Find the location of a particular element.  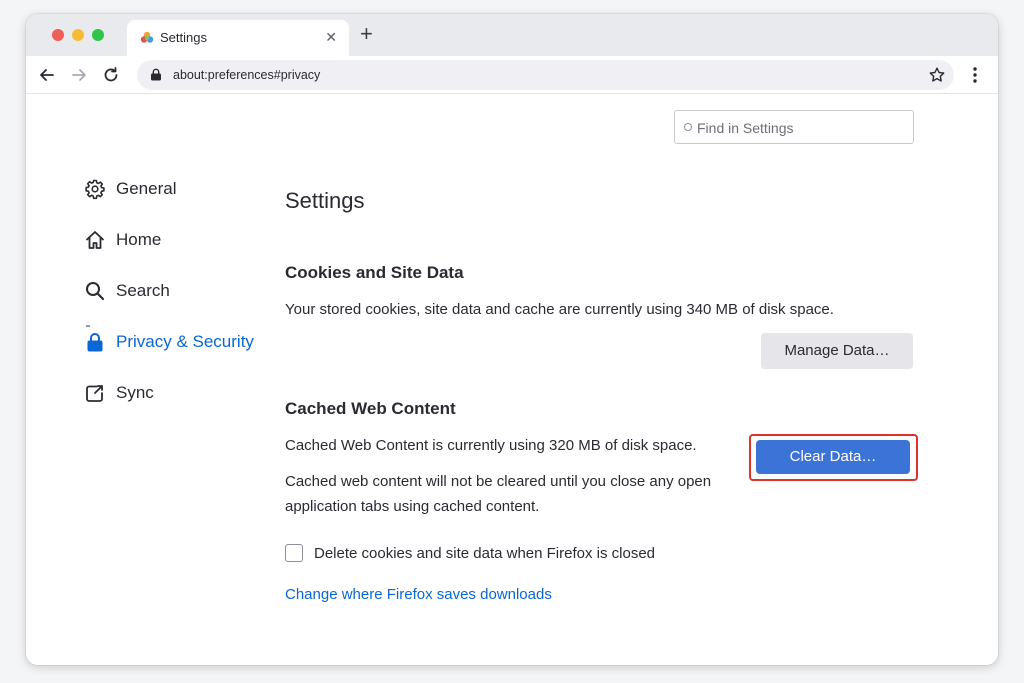

sidebar-item-label: General is located at coordinates (146, 188).